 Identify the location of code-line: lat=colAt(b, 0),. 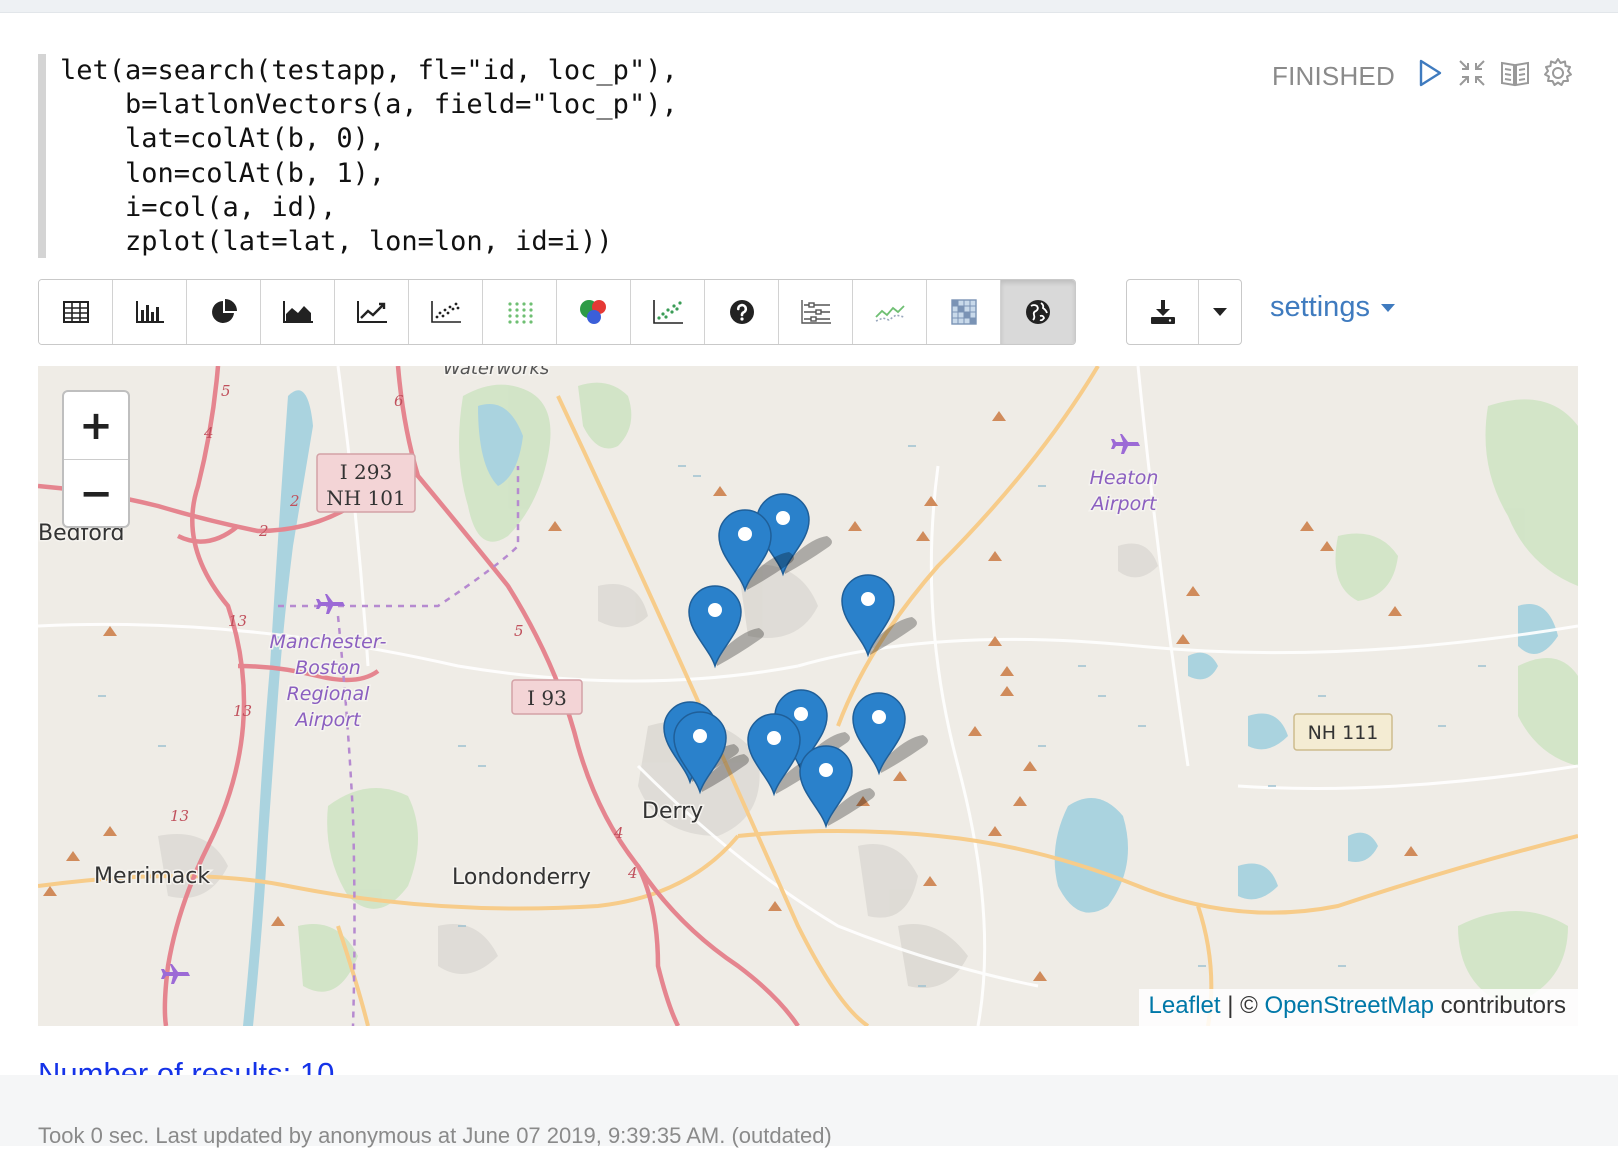
(223, 139).